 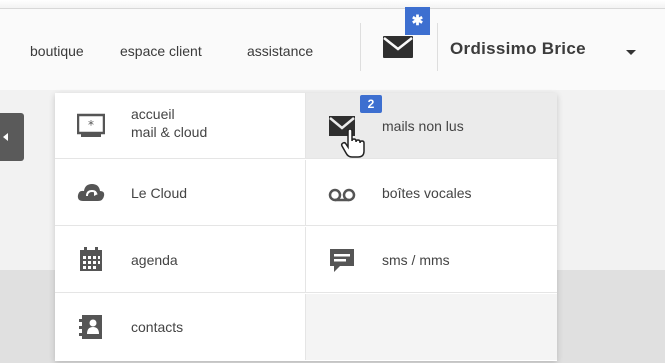 I want to click on nav-link-espace-client: espace client, so click(x=161, y=51).